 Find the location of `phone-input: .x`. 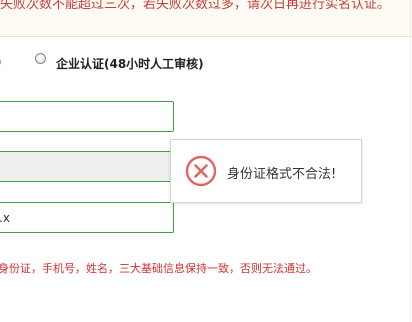

phone-input: .x is located at coordinates (87, 217).